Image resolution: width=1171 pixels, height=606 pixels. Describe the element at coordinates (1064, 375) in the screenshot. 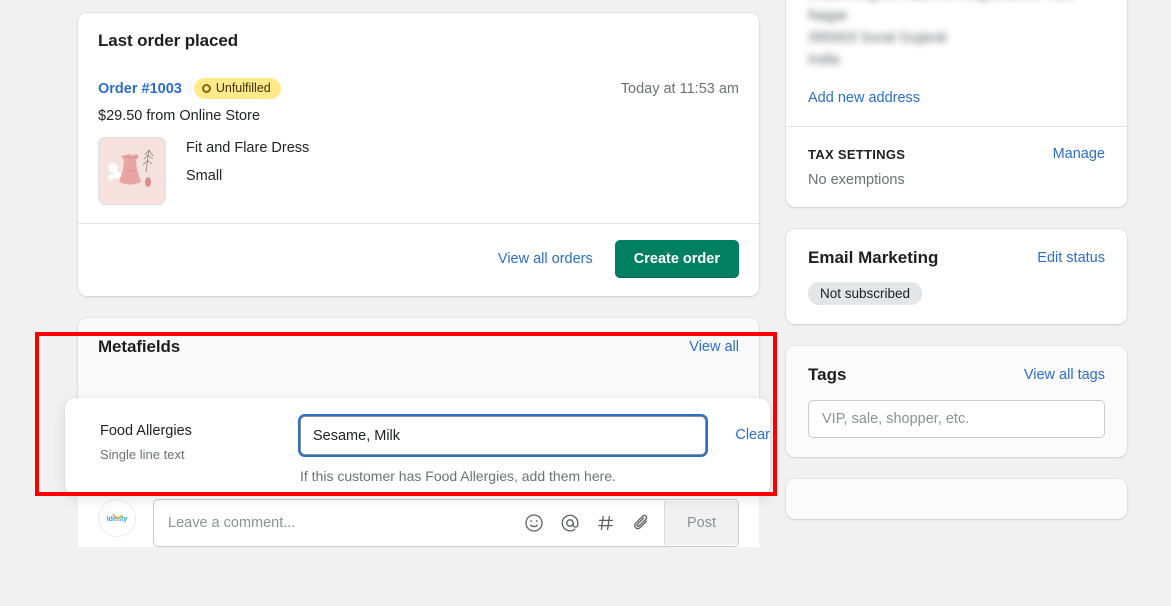

I see `view-all-tags-link: View all tags` at that location.